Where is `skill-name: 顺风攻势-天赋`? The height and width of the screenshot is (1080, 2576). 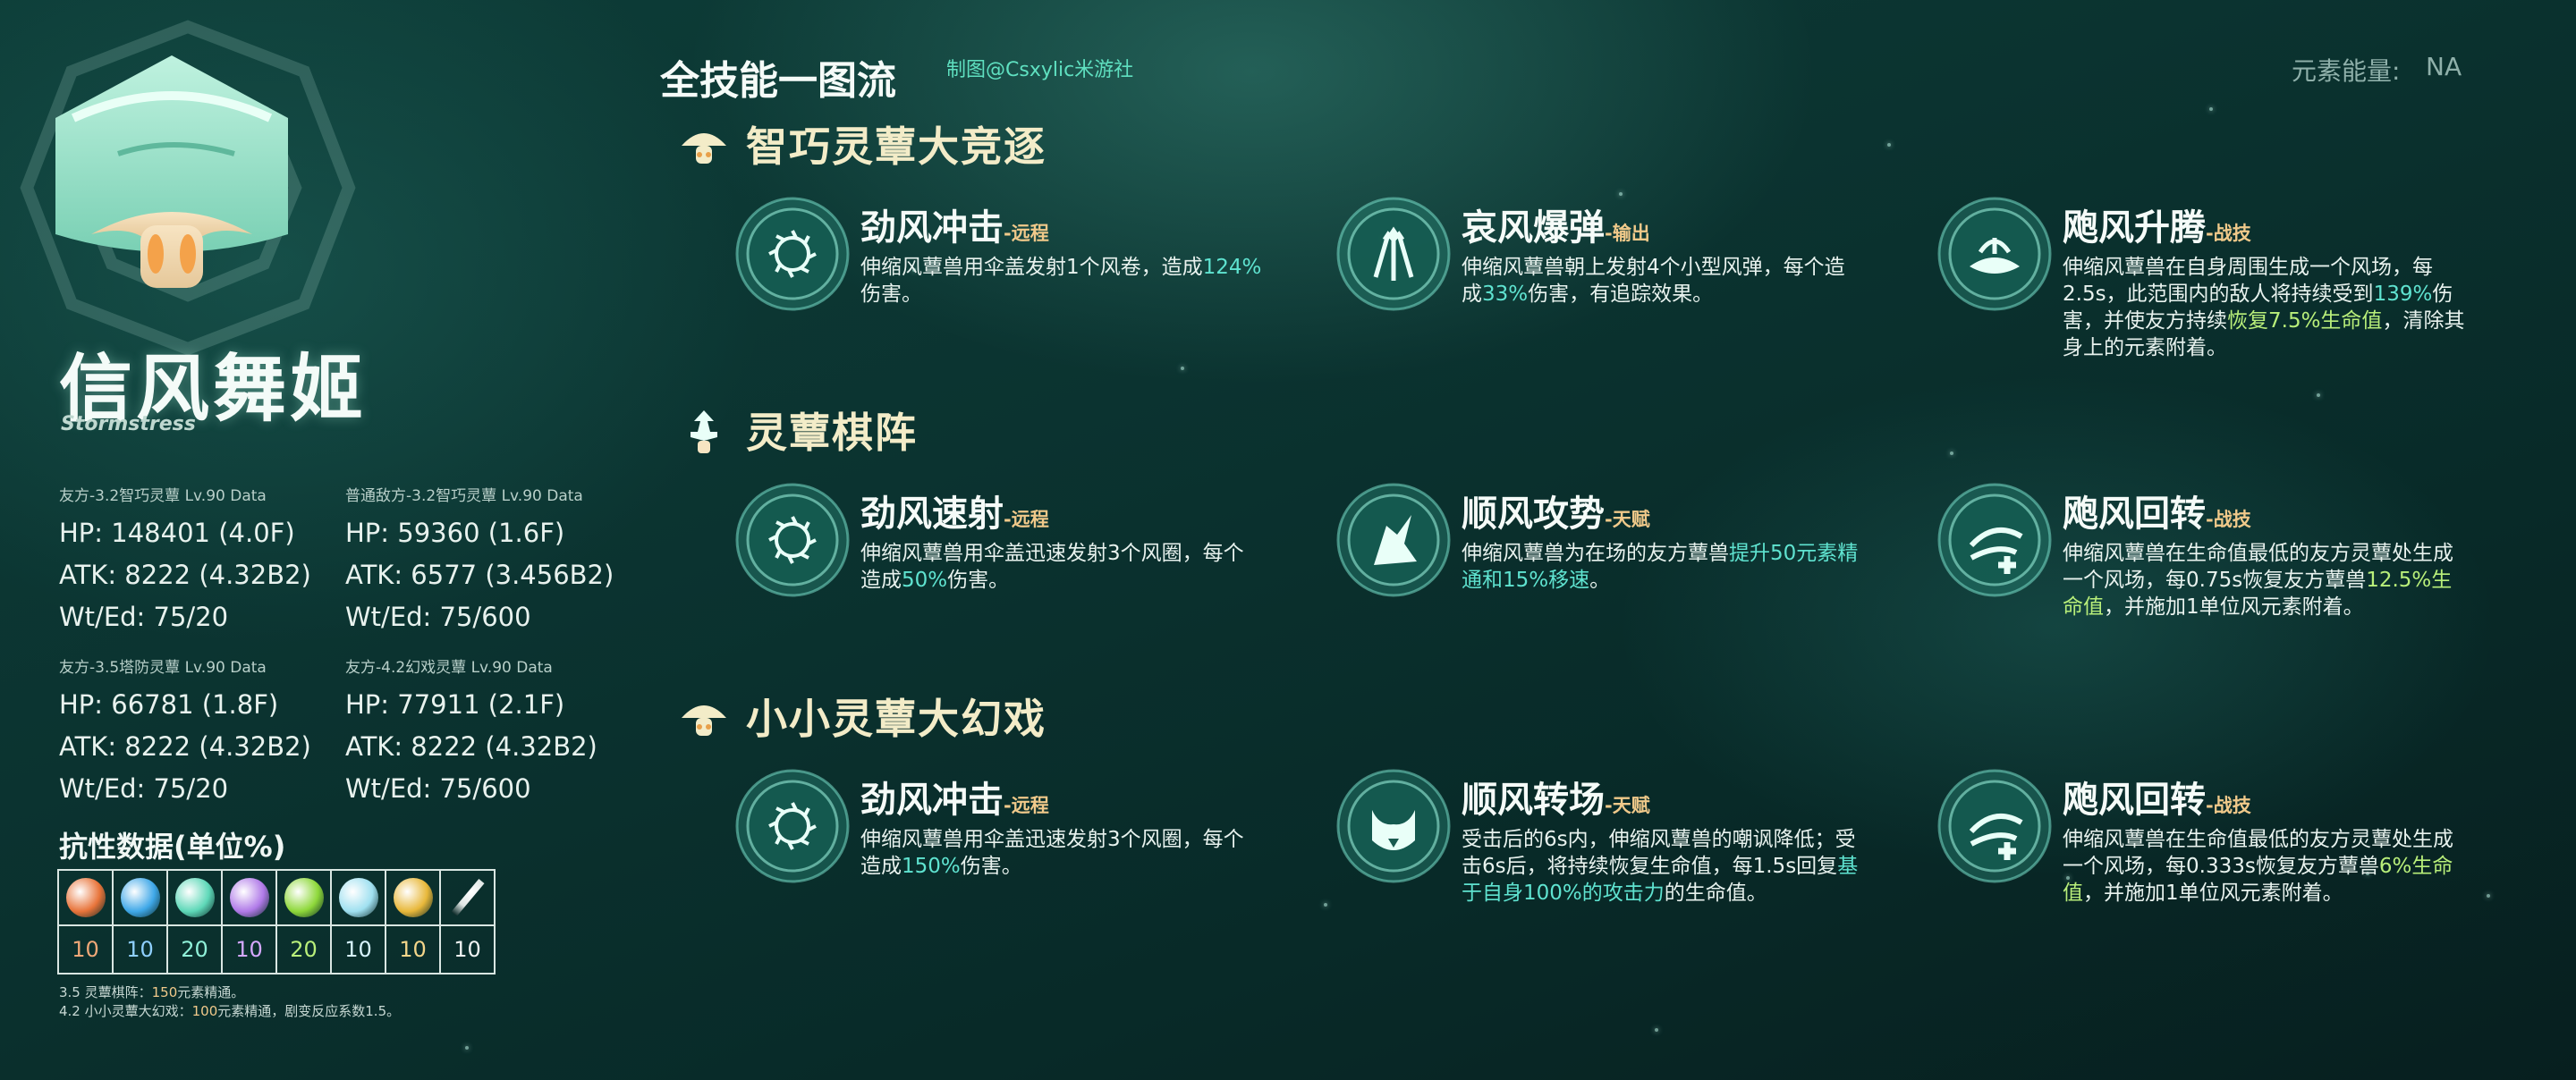
skill-name: 顺风攻势-天赋 is located at coordinates (1556, 514).